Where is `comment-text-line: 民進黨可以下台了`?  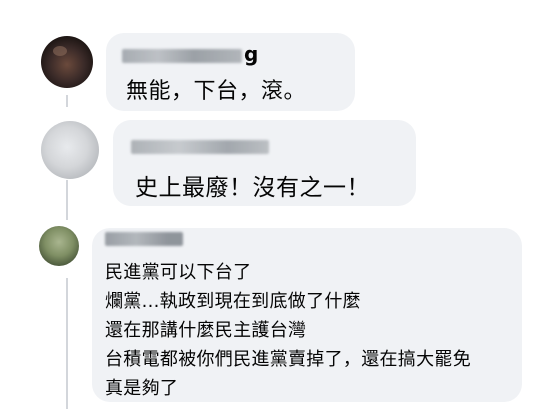
comment-text-line: 民進黨可以下台了 is located at coordinates (178, 272).